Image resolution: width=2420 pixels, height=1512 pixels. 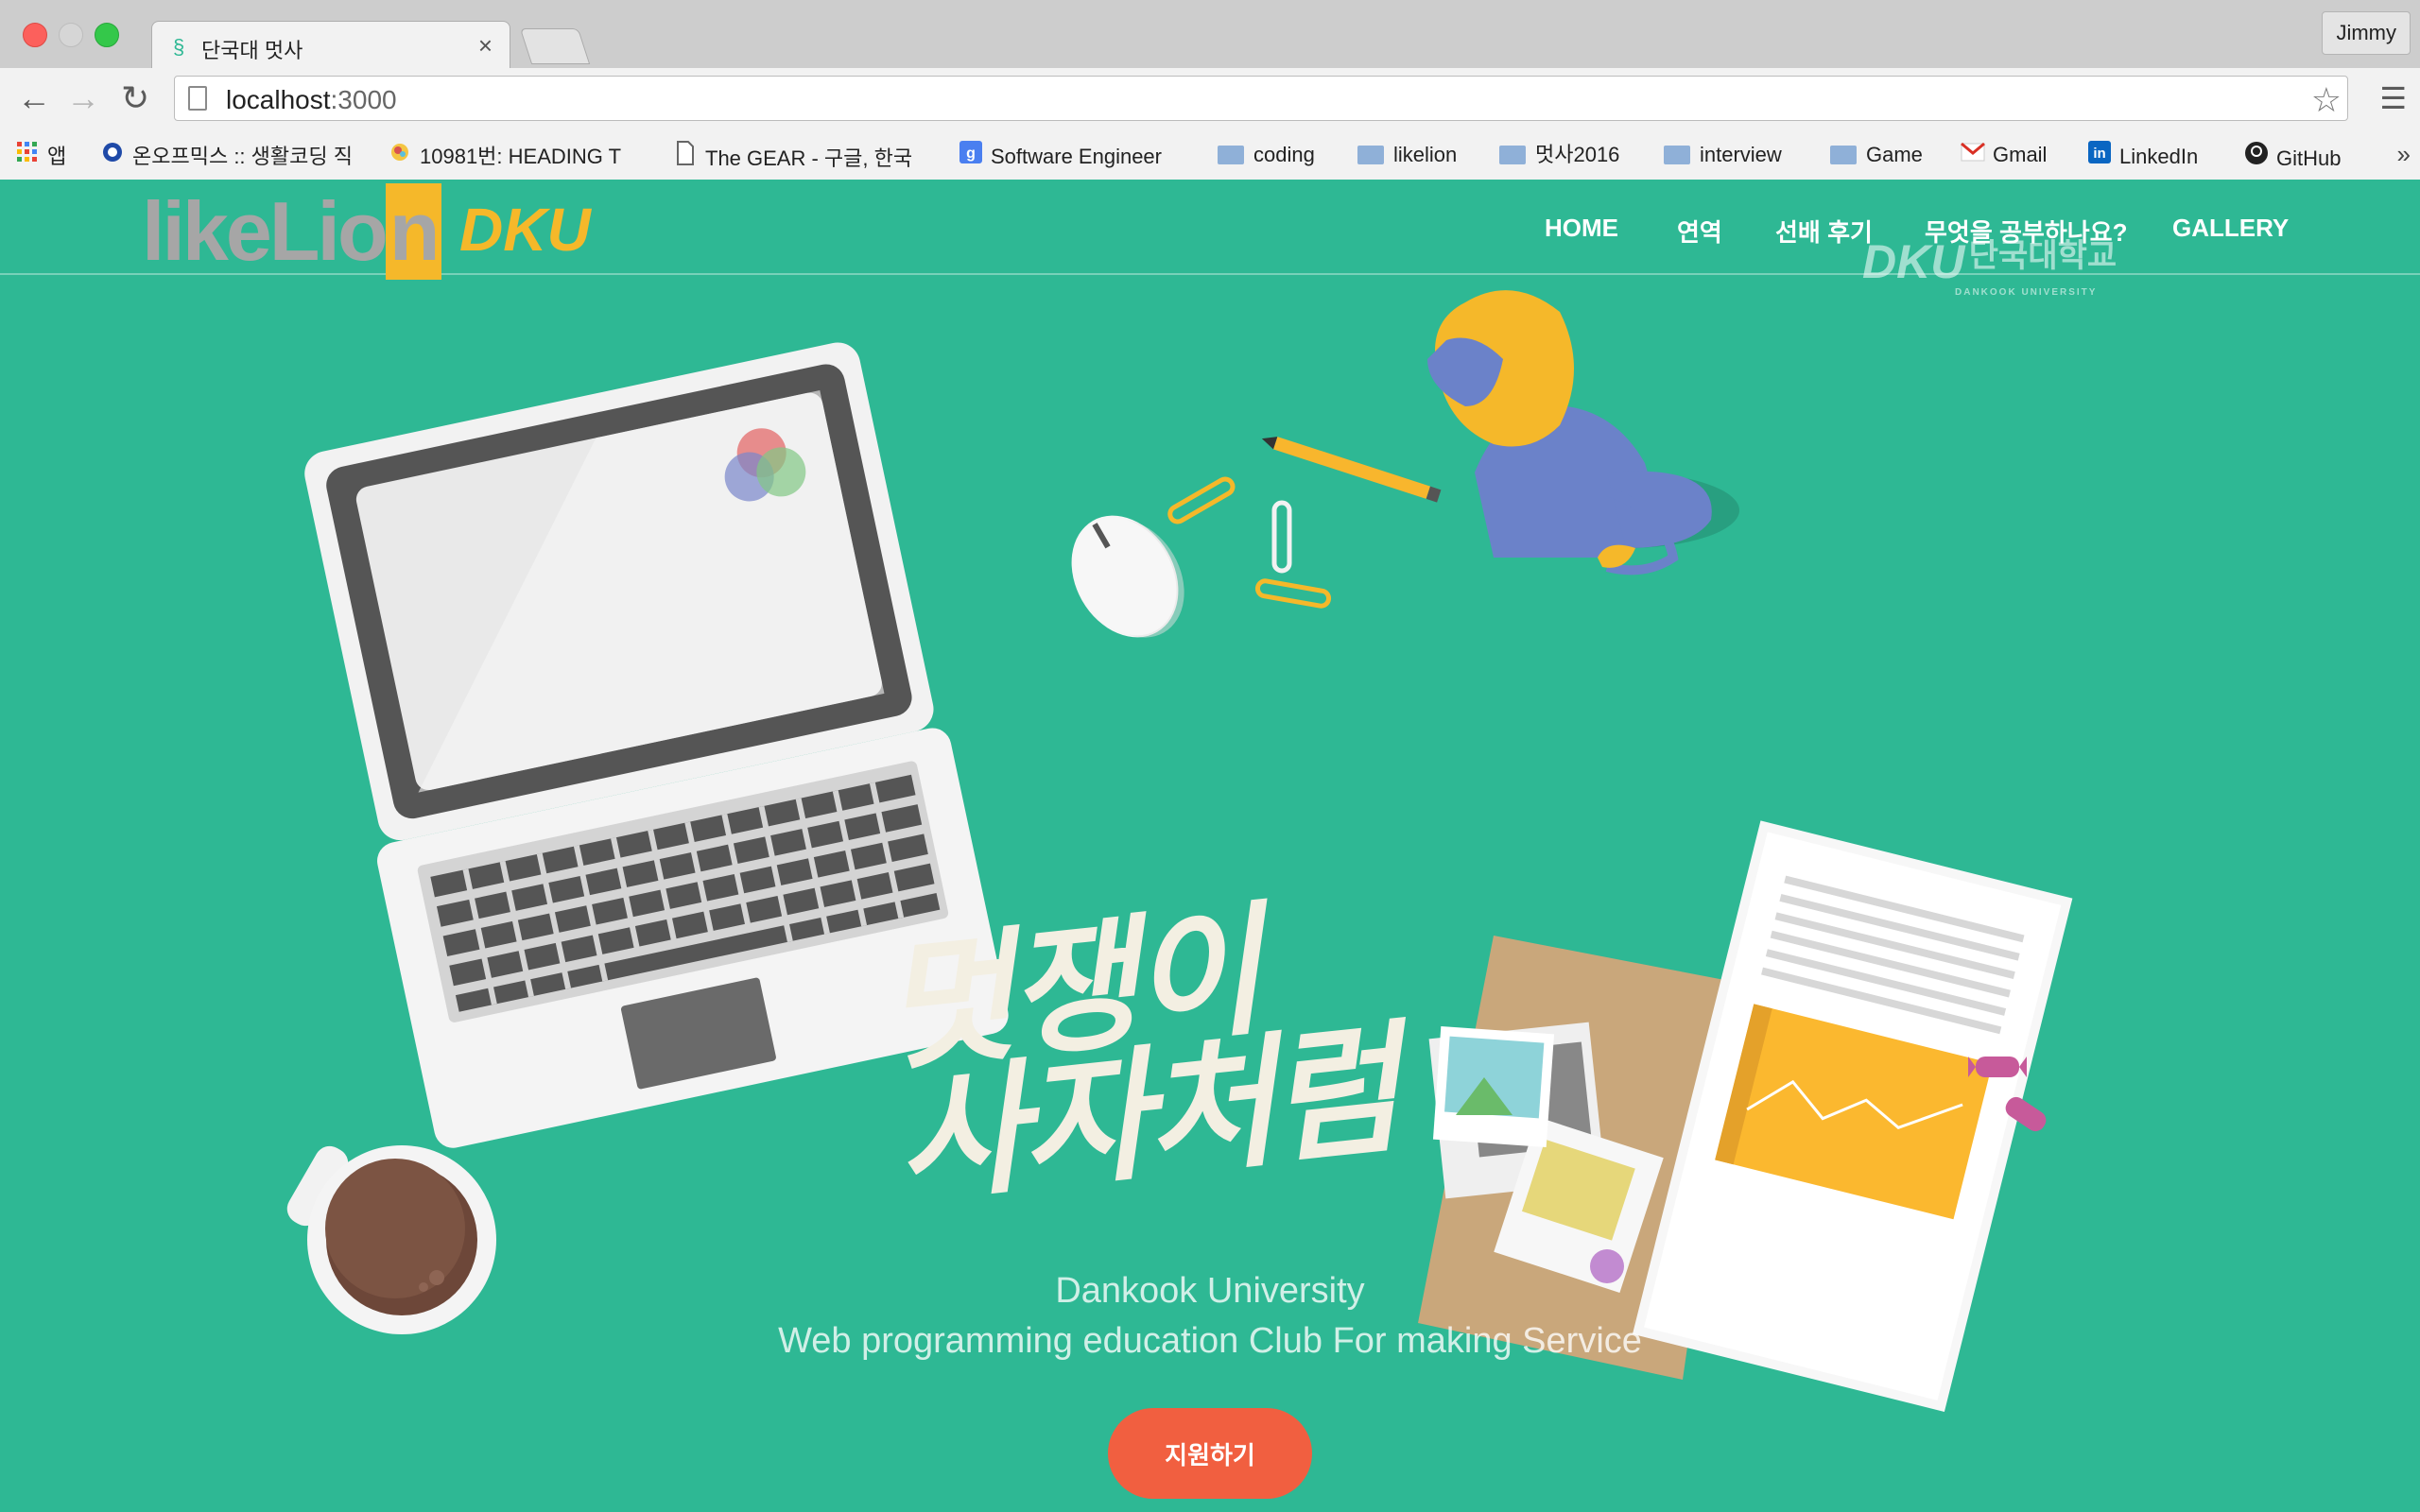 I want to click on pencil-illustration, so click(x=1352, y=470).